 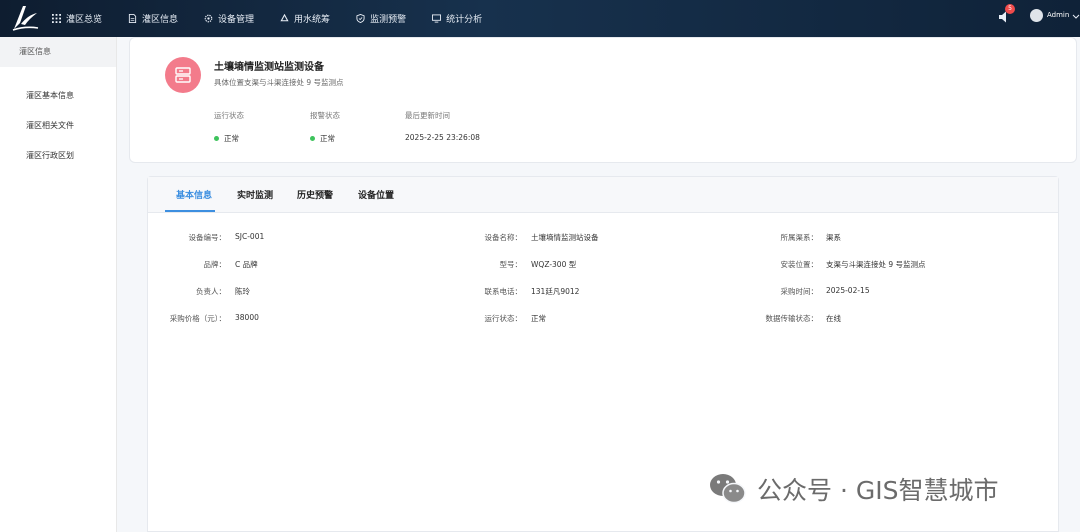 I want to click on field-label: 采购价格（元）：, so click(x=197, y=318).